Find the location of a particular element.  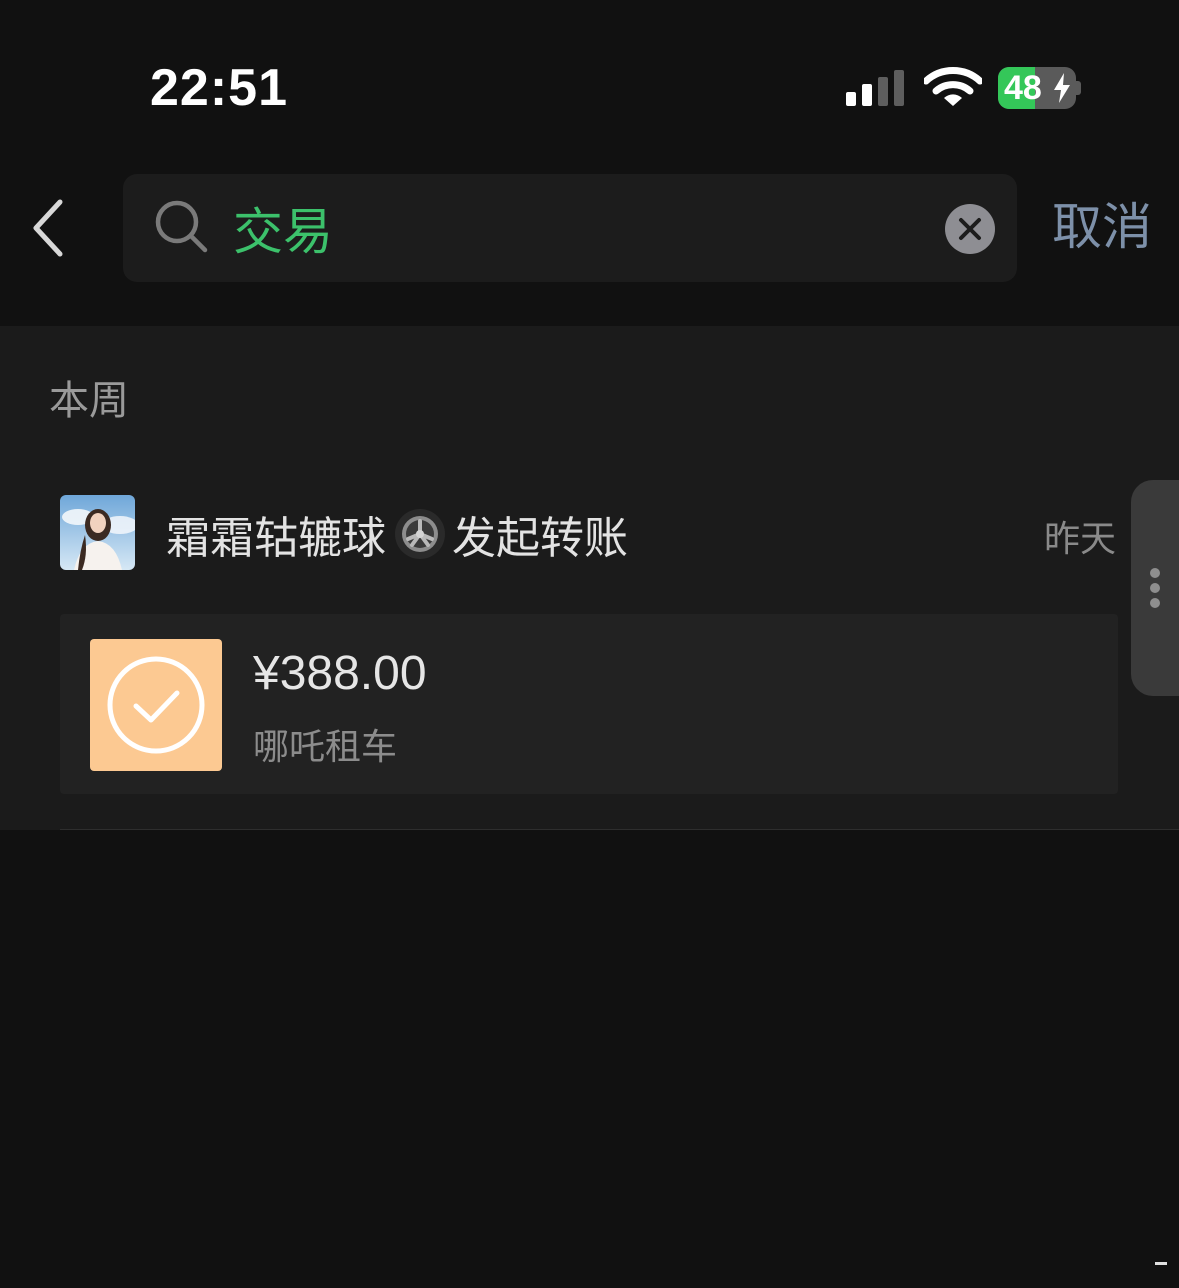

transfer-icon is located at coordinates (156, 705).